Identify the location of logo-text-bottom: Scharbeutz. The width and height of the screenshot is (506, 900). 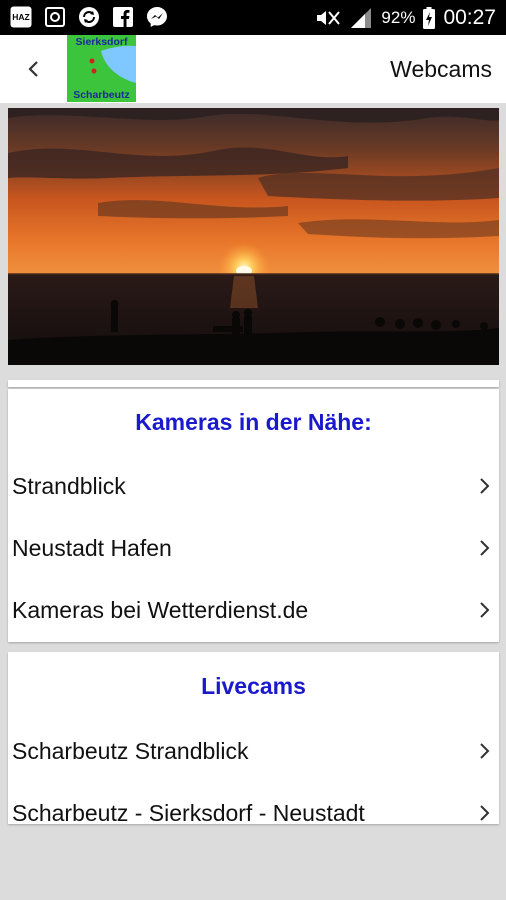
(101, 95).